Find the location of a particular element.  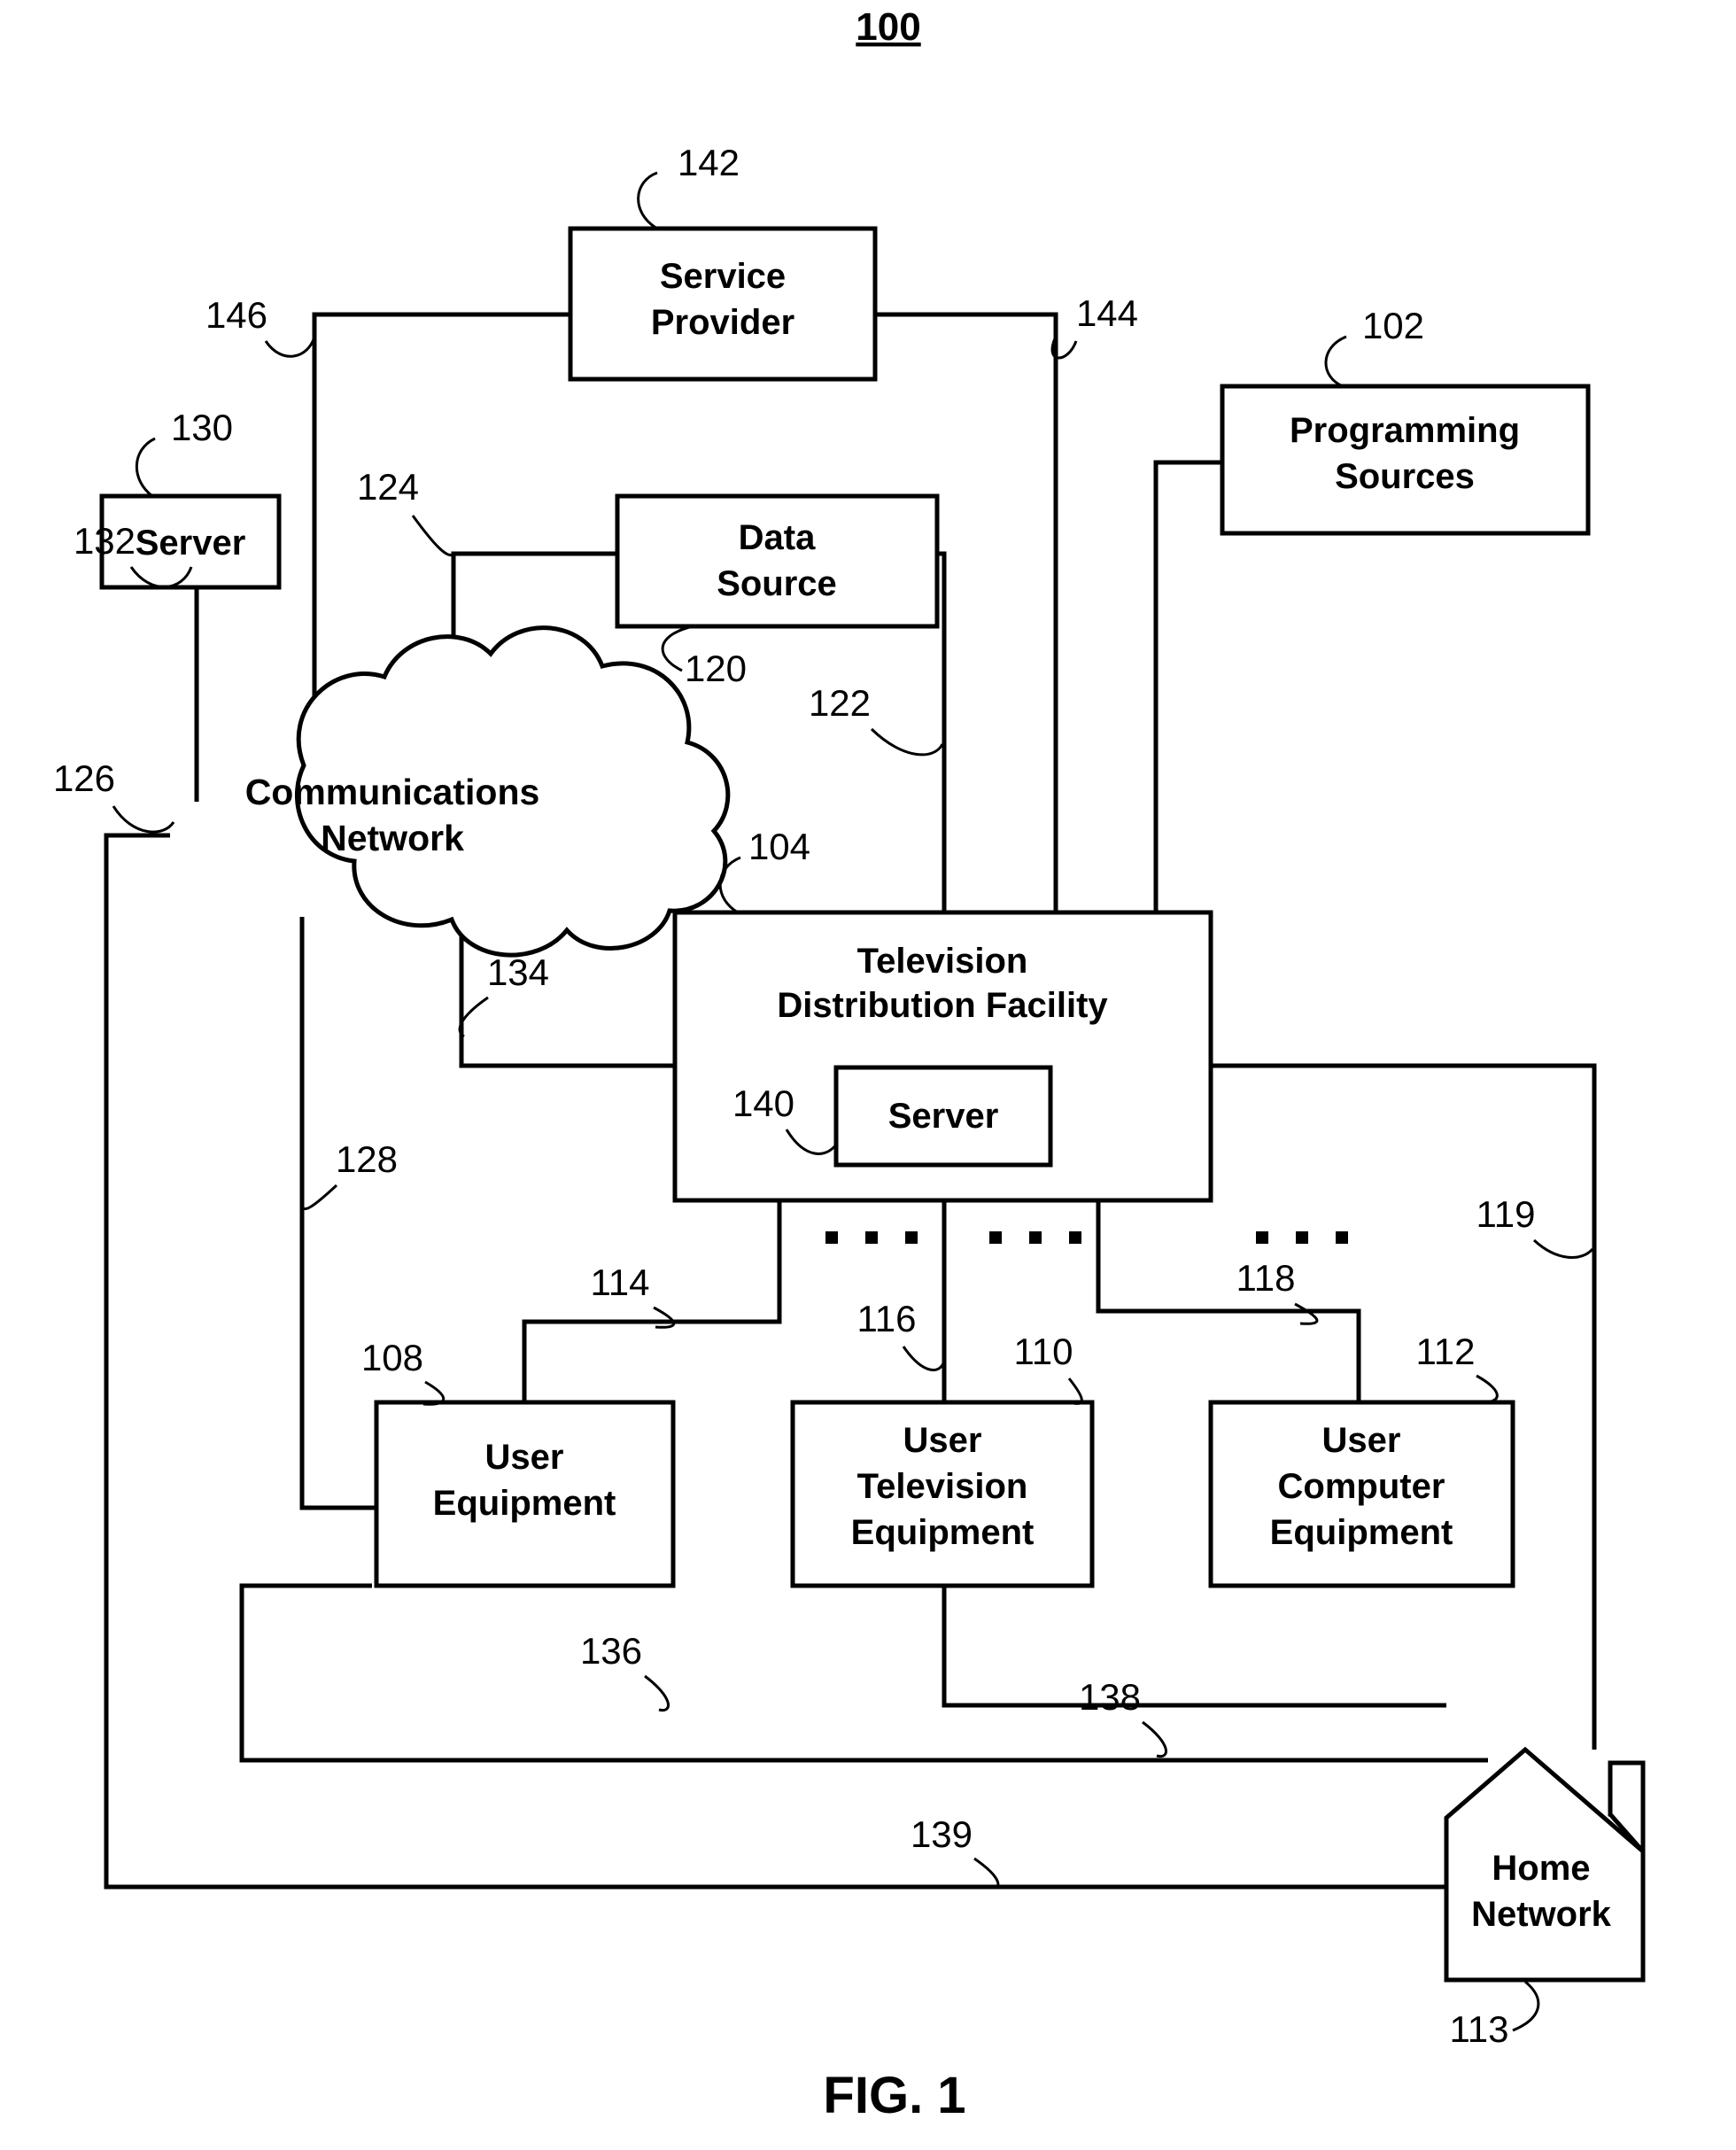

ref-134: 134 is located at coordinates (518, 972).